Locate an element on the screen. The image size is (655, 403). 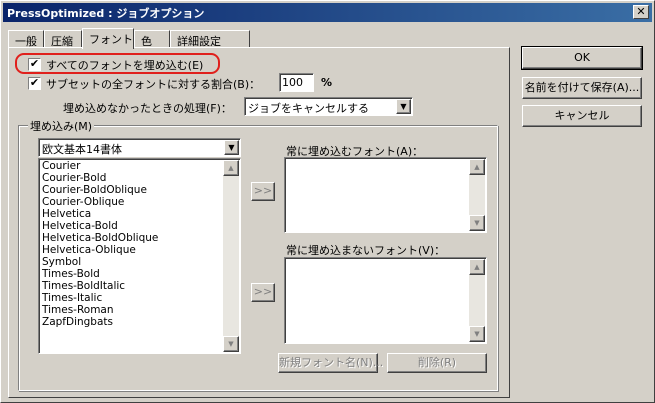
list-item: Courier is located at coordinates (100, 166).